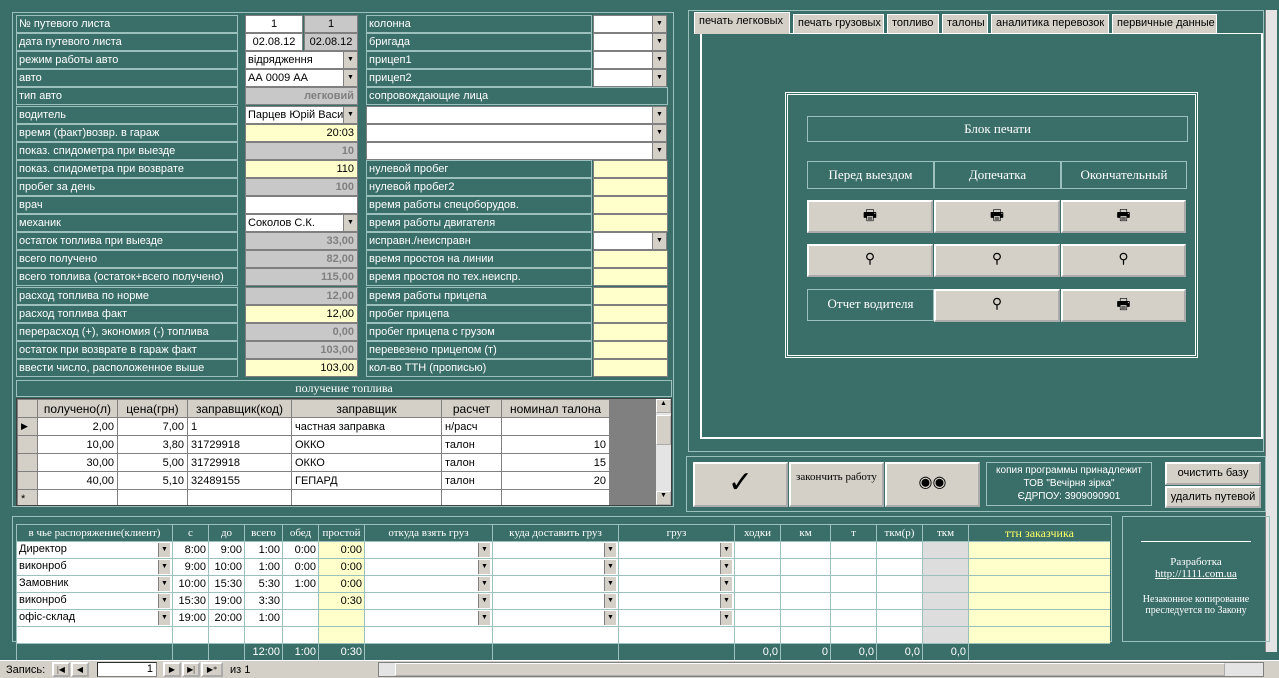 The height and width of the screenshot is (678, 1279). What do you see at coordinates (77, 408) in the screenshot?
I see `col-received: получено(л)` at bounding box center [77, 408].